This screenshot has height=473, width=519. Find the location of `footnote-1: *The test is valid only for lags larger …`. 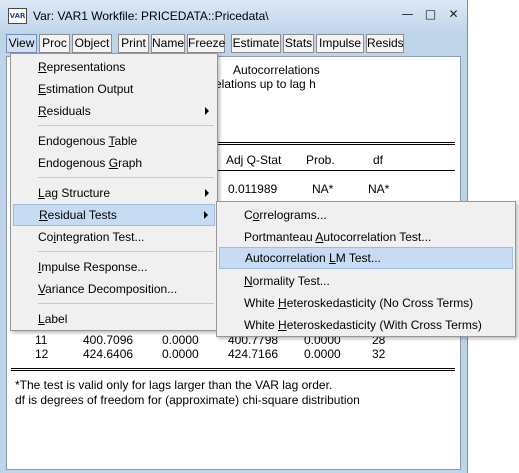

footnote-1: *The test is valid only for lags larger … is located at coordinates (174, 385).